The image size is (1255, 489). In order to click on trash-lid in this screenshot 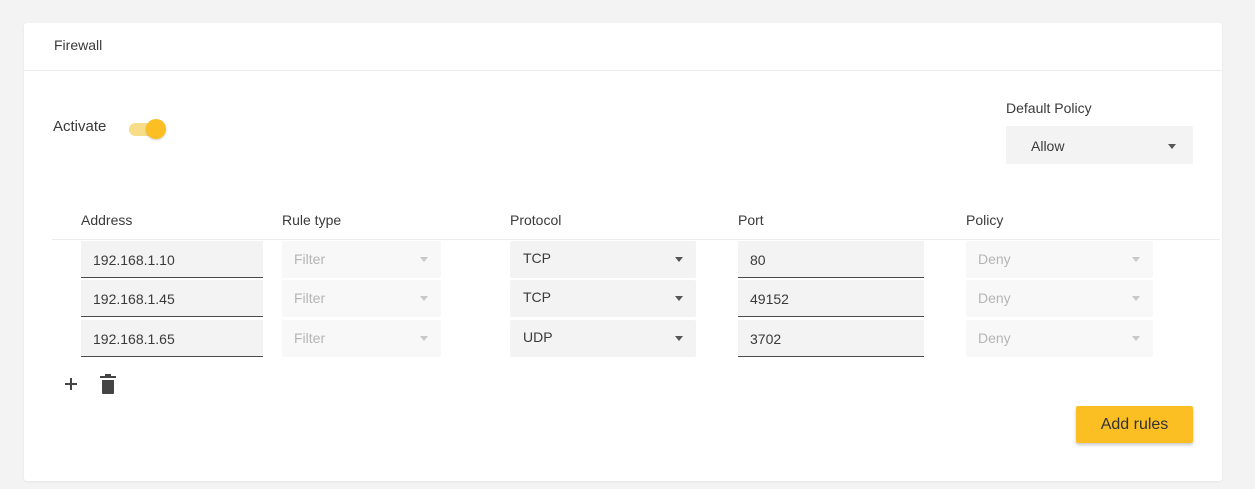, I will do `click(108, 377)`.